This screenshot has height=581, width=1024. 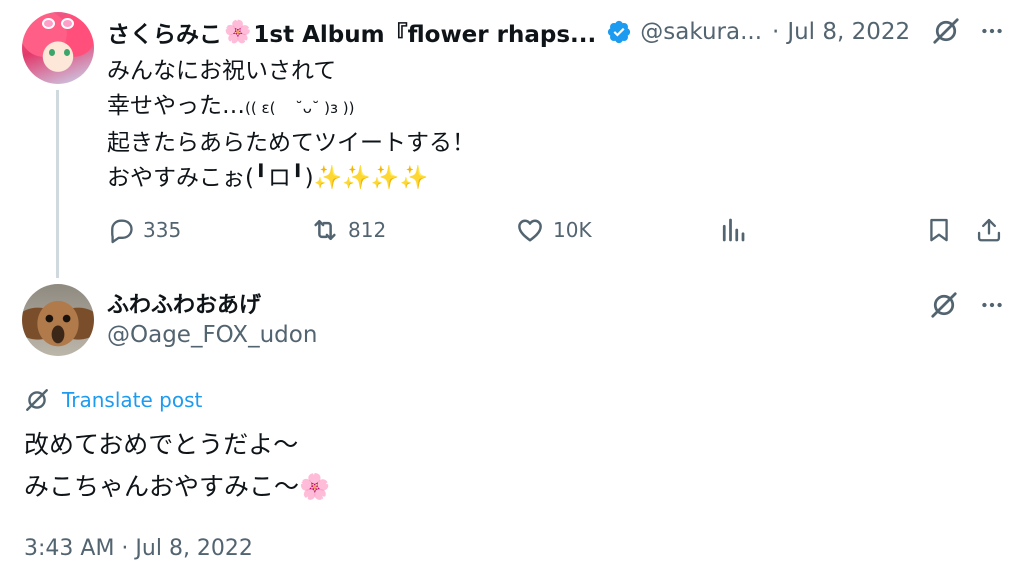 I want to click on share-button, so click(x=989, y=230).